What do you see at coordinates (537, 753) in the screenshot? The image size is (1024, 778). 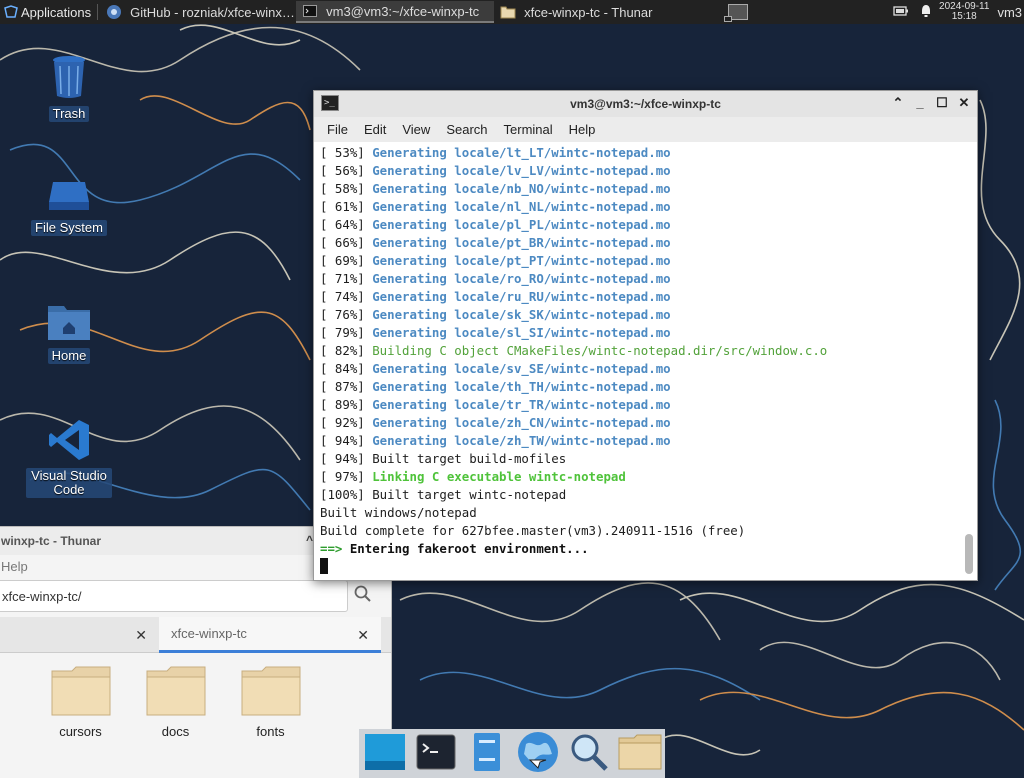 I see `dock-item-browser` at bounding box center [537, 753].